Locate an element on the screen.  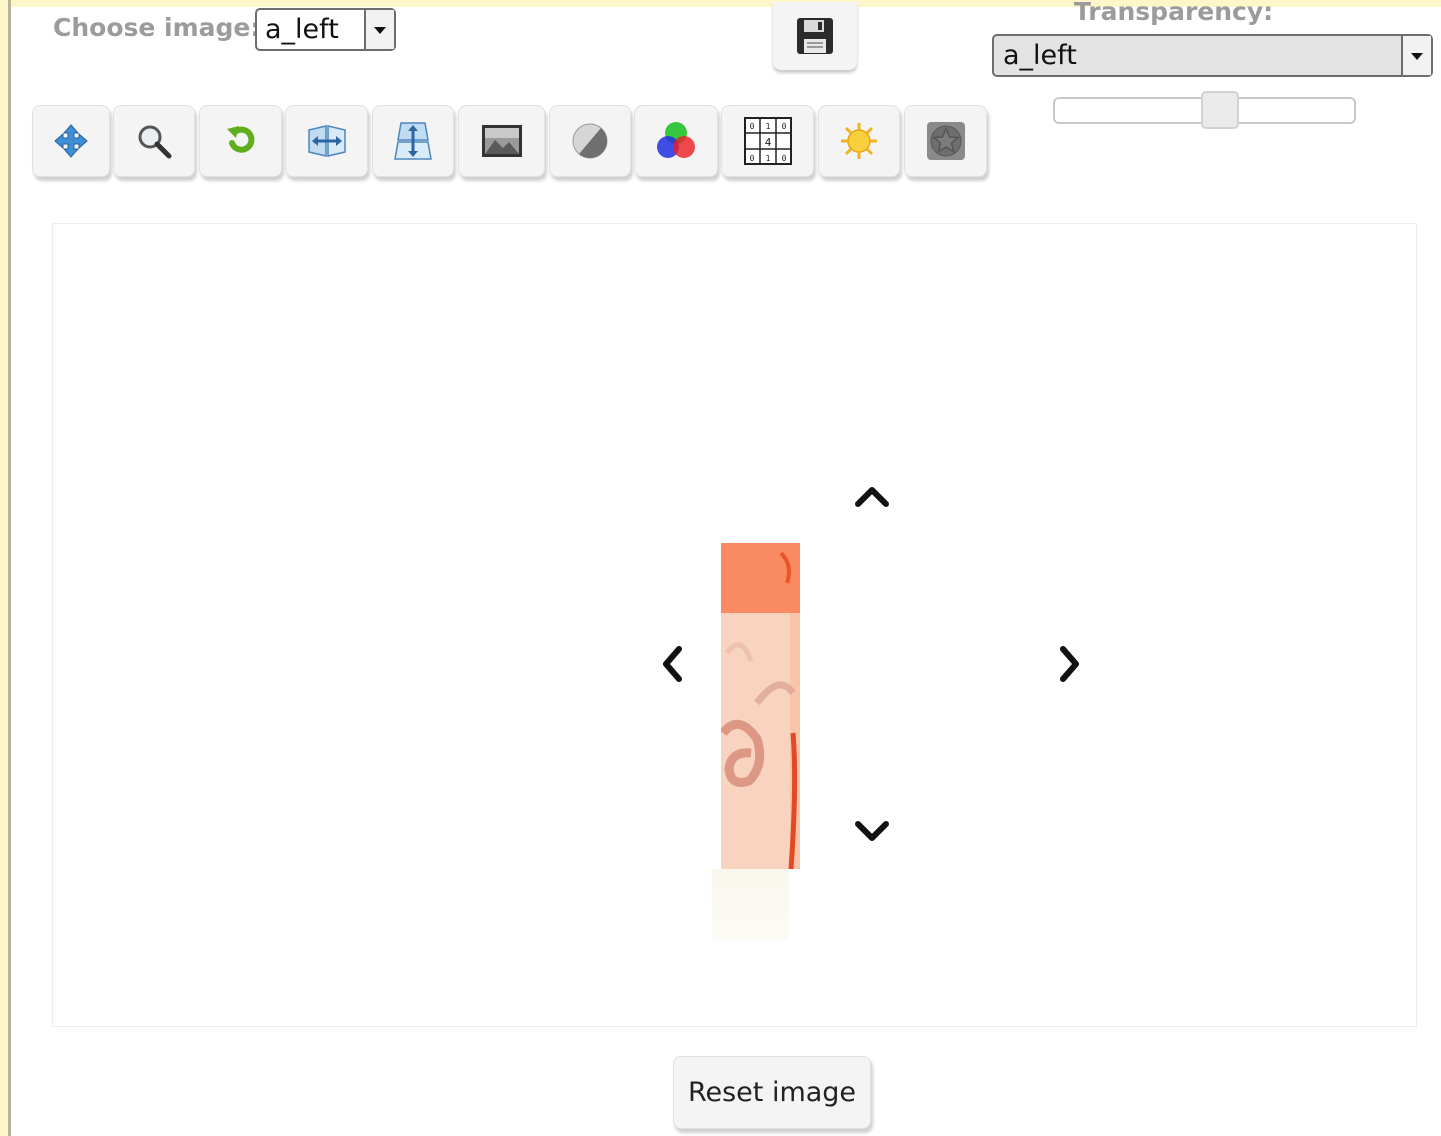
transparency-select: a_left is located at coordinates (1212, 55).